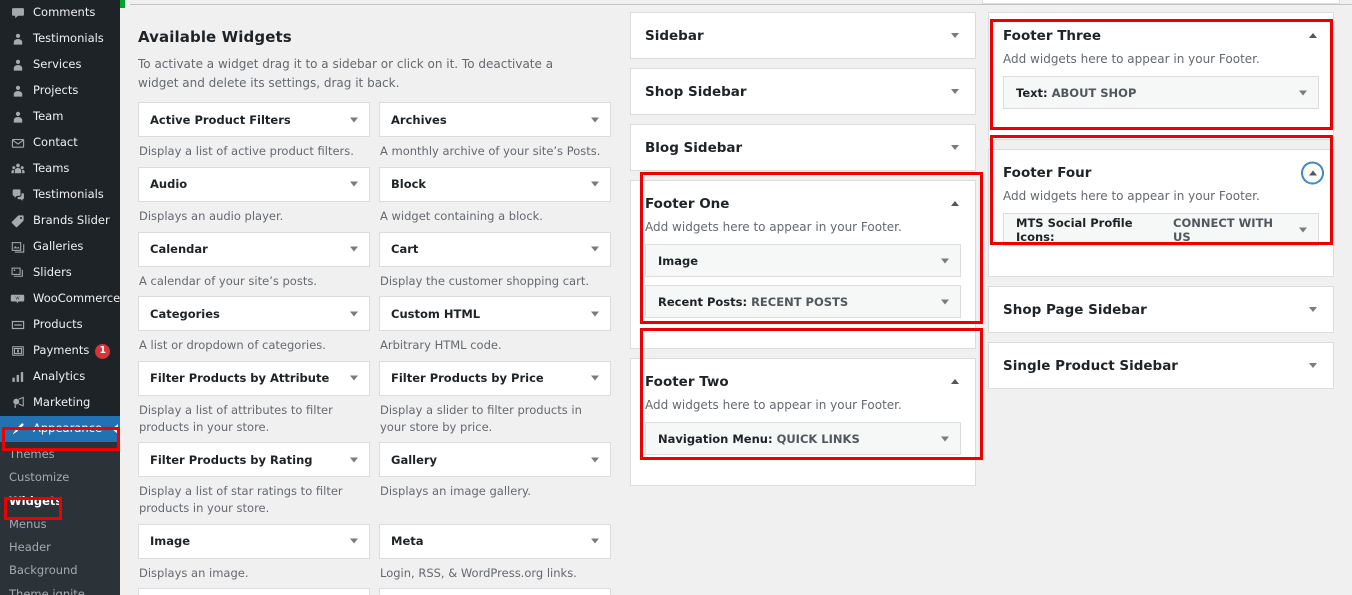 This screenshot has height=595, width=1352. I want to click on sidebar-panel-header: Footer Three, so click(1161, 35).